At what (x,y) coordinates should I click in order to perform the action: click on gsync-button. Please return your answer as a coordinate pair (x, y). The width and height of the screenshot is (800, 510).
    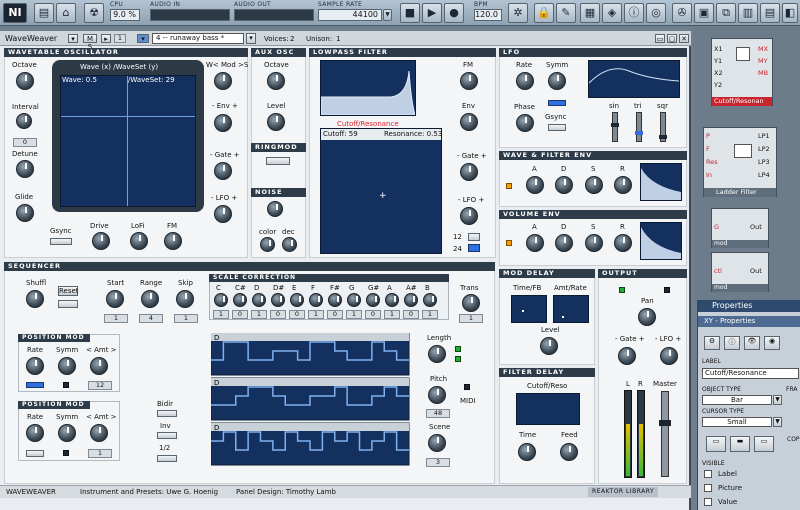
    Looking at the image, I should click on (61, 241).